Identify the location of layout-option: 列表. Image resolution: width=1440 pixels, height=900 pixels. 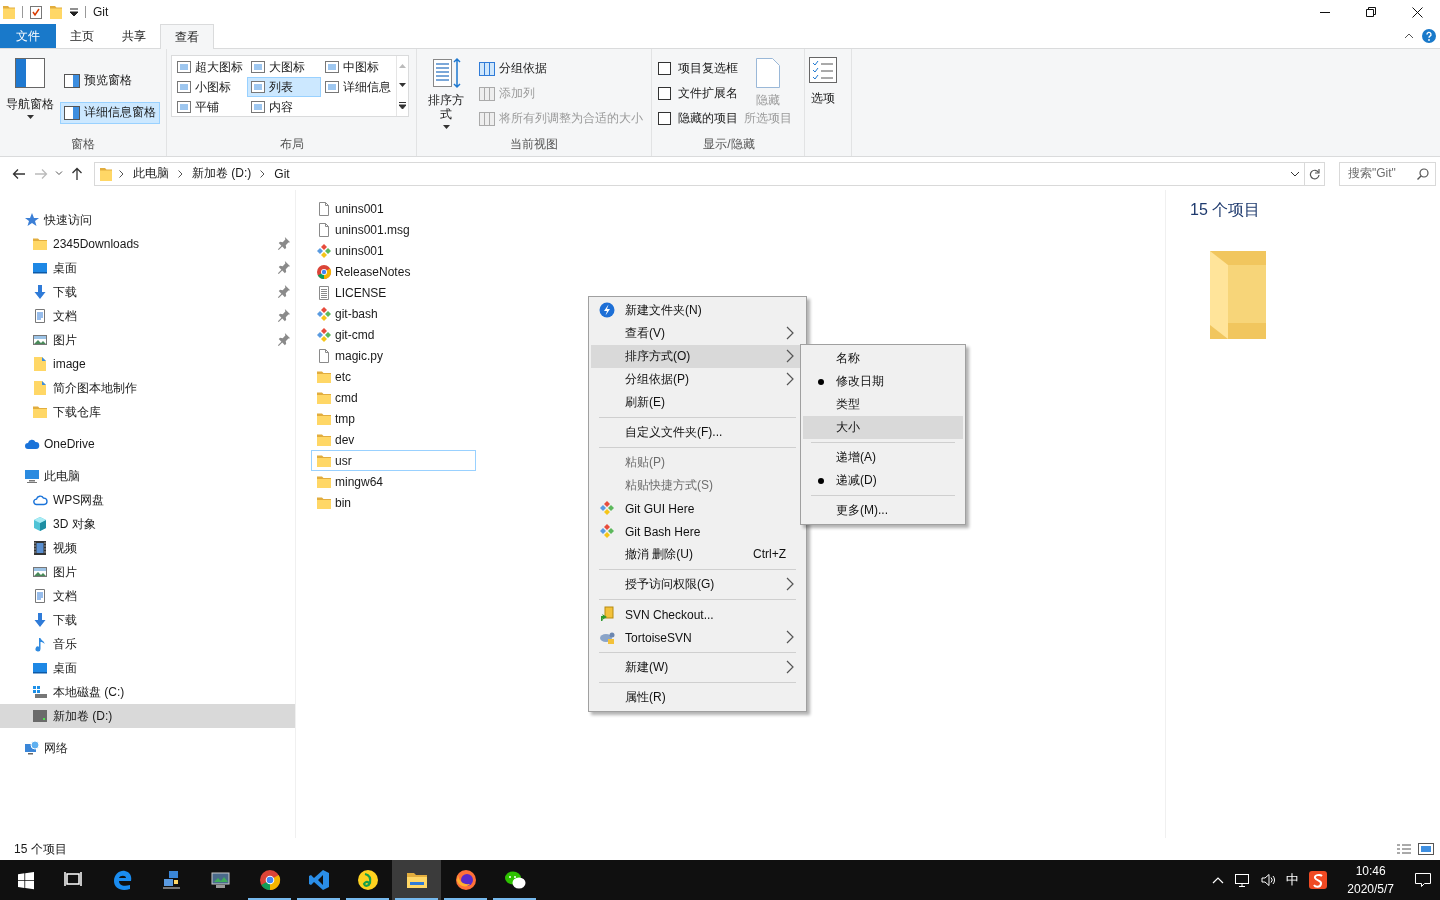
(284, 87).